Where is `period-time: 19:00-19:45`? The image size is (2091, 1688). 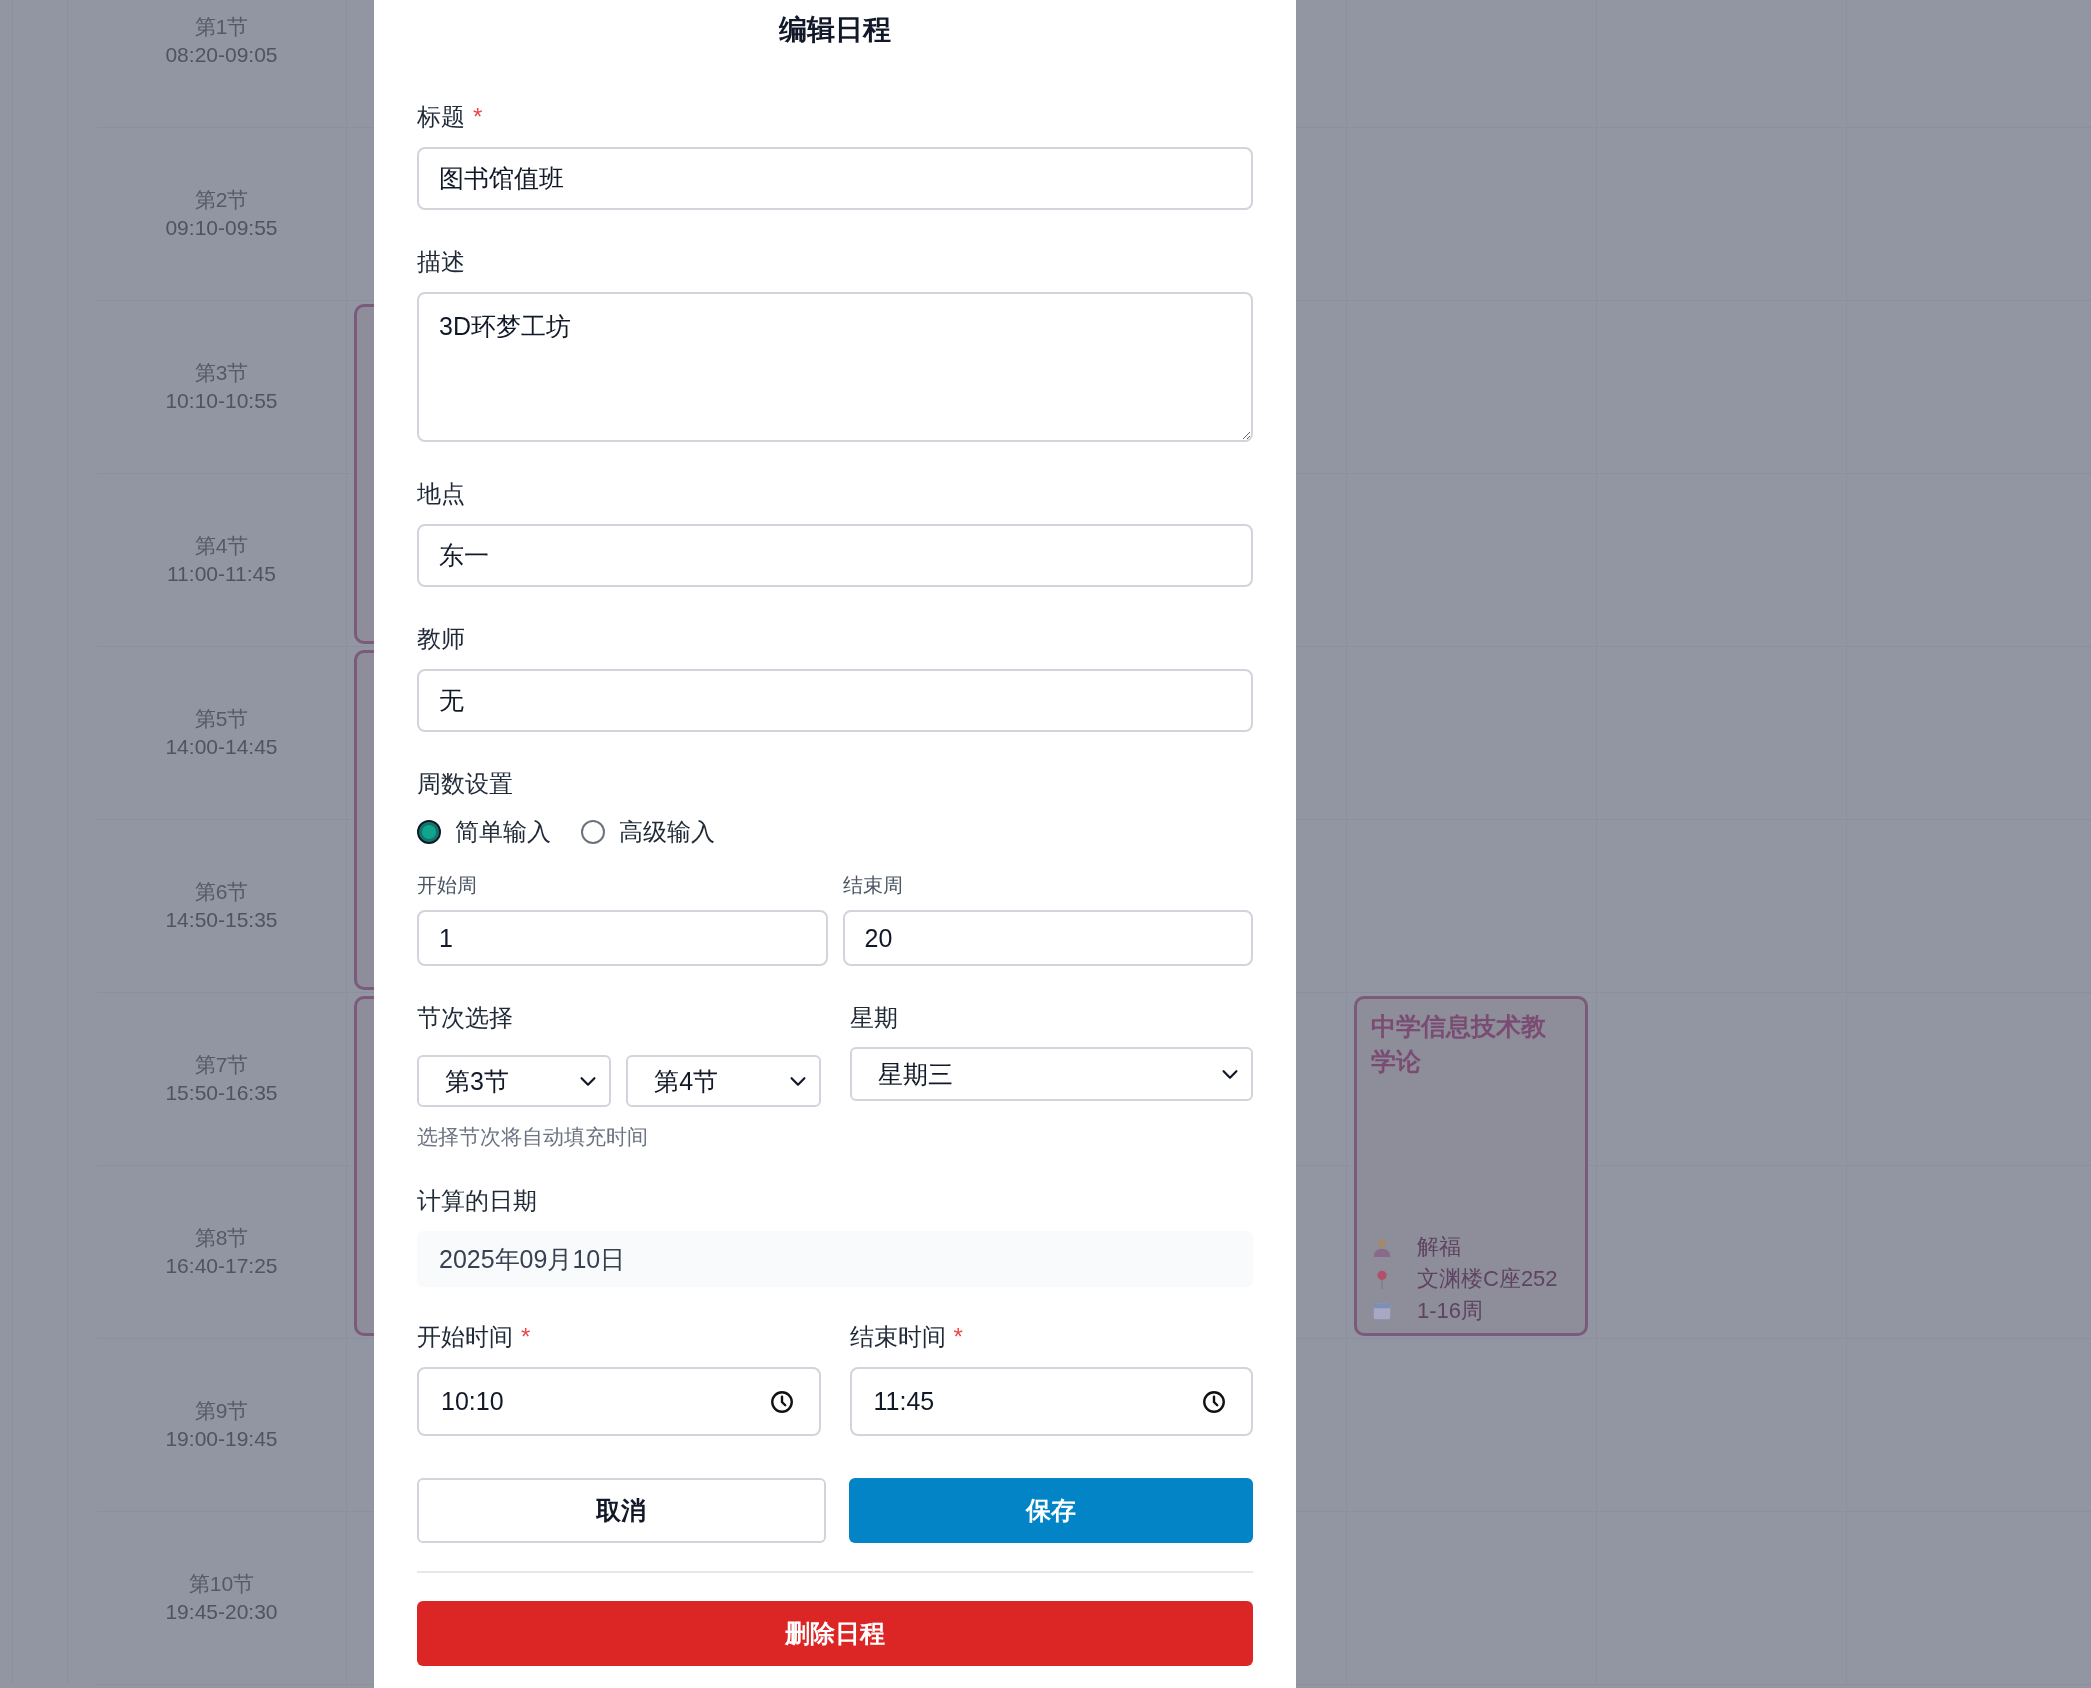
period-time: 19:00-19:45 is located at coordinates (221, 1439).